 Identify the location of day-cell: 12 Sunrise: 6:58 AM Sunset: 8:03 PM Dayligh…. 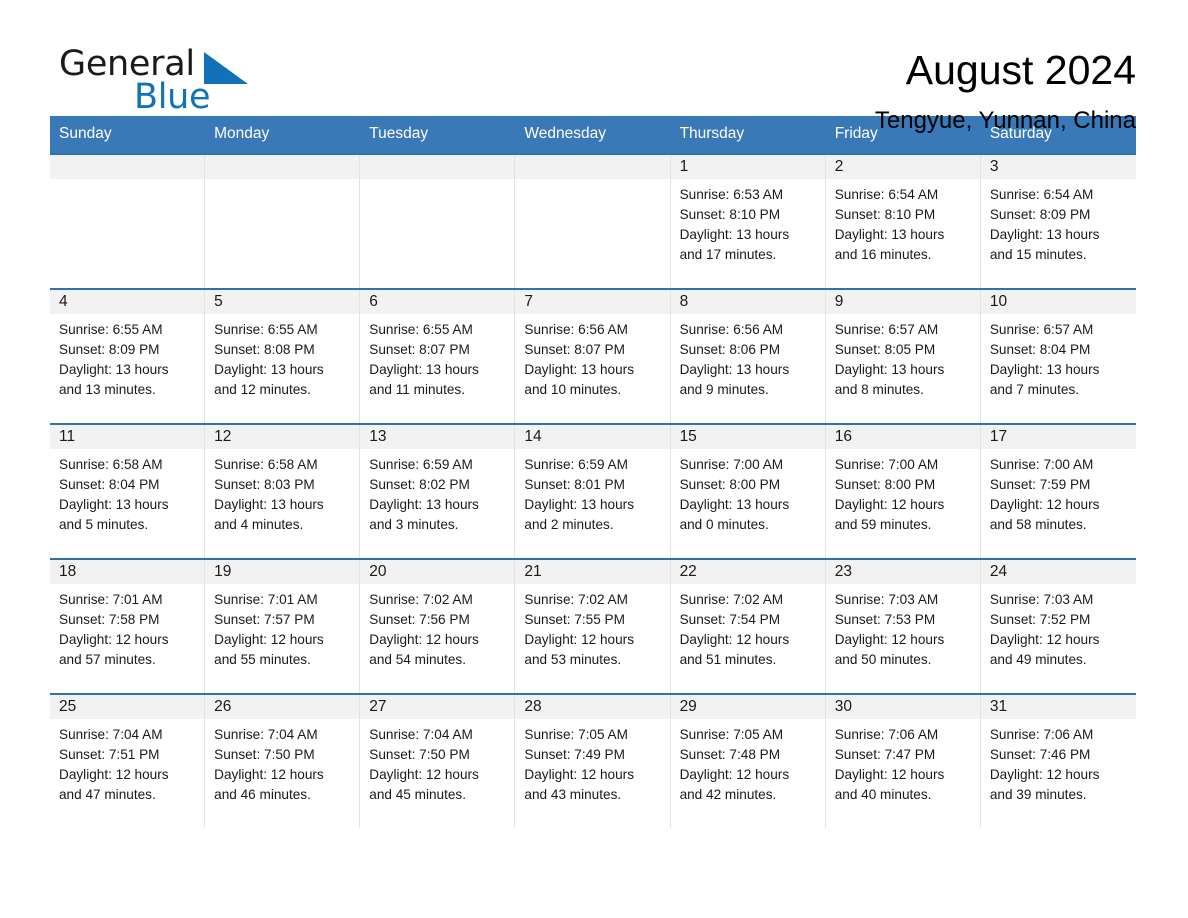
(283, 491).